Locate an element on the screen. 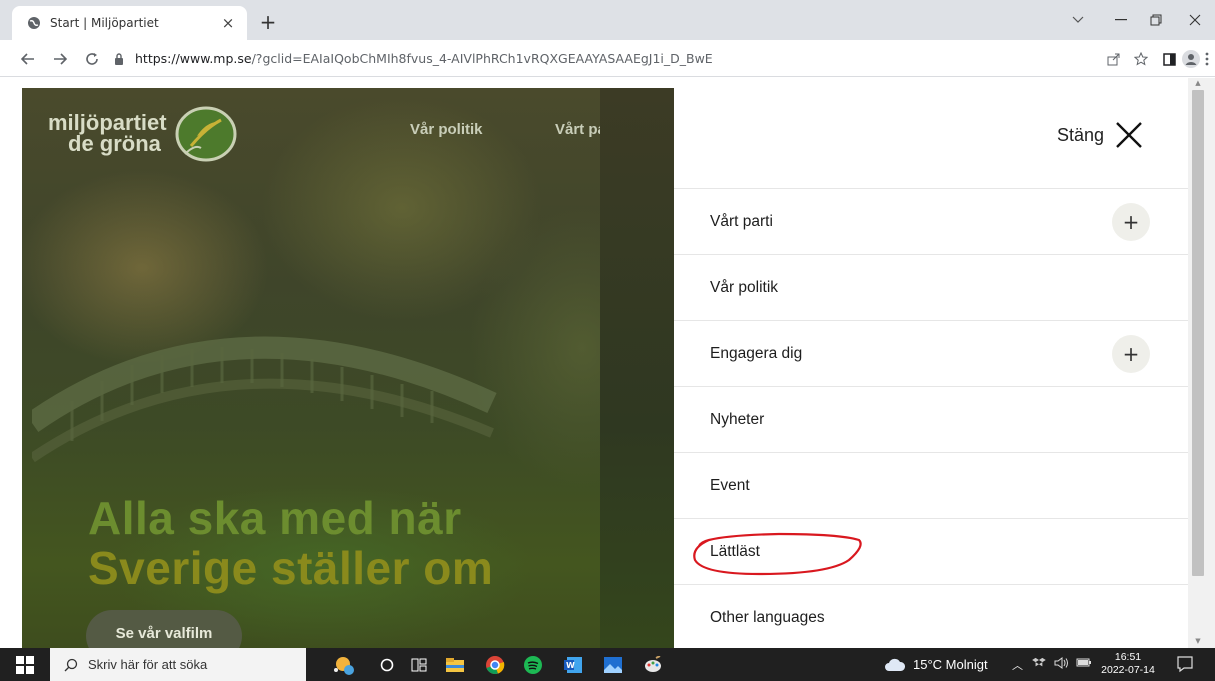 The height and width of the screenshot is (681, 1215). task-view-icon is located at coordinates (419, 665).